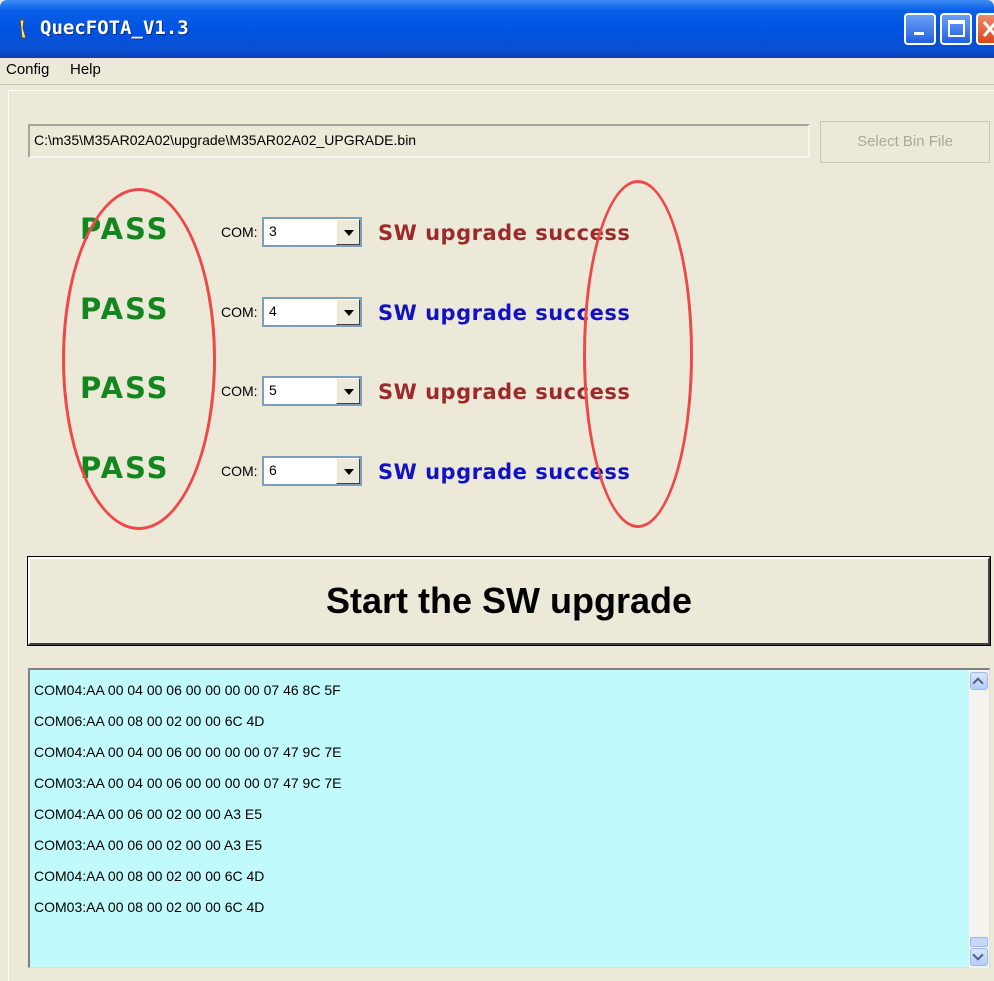 The image size is (994, 981). I want to click on com-port-value: 3, so click(273, 231).